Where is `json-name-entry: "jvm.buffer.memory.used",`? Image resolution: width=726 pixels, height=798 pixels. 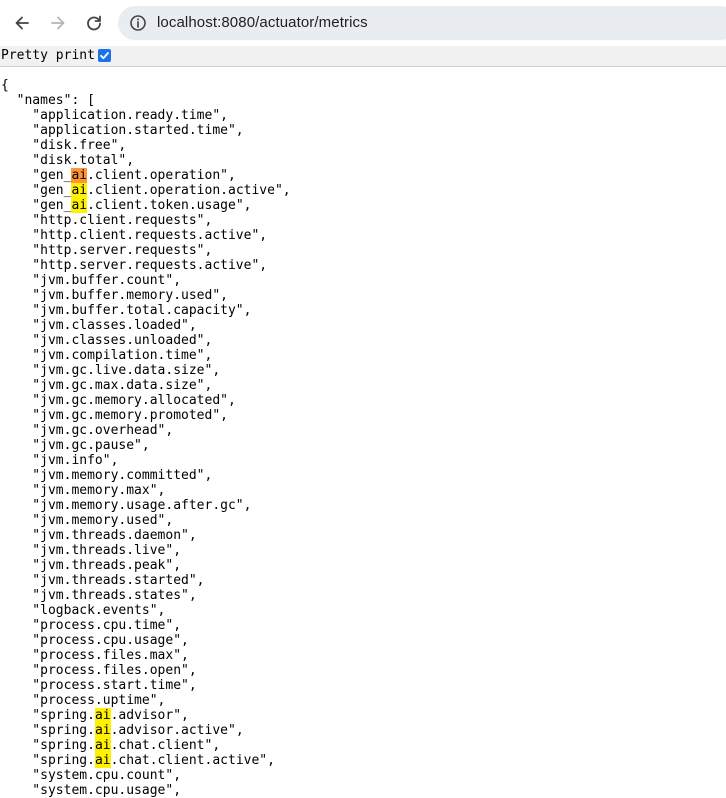 json-name-entry: "jvm.buffer.memory.used", is located at coordinates (114, 295).